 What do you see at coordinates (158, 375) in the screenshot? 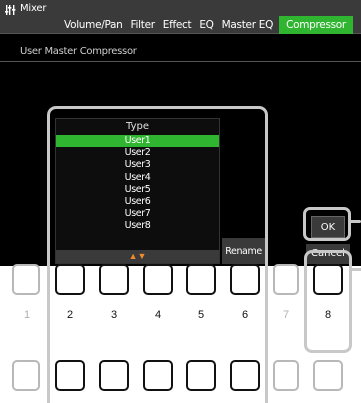
I see `panel-button-4-lower` at bounding box center [158, 375].